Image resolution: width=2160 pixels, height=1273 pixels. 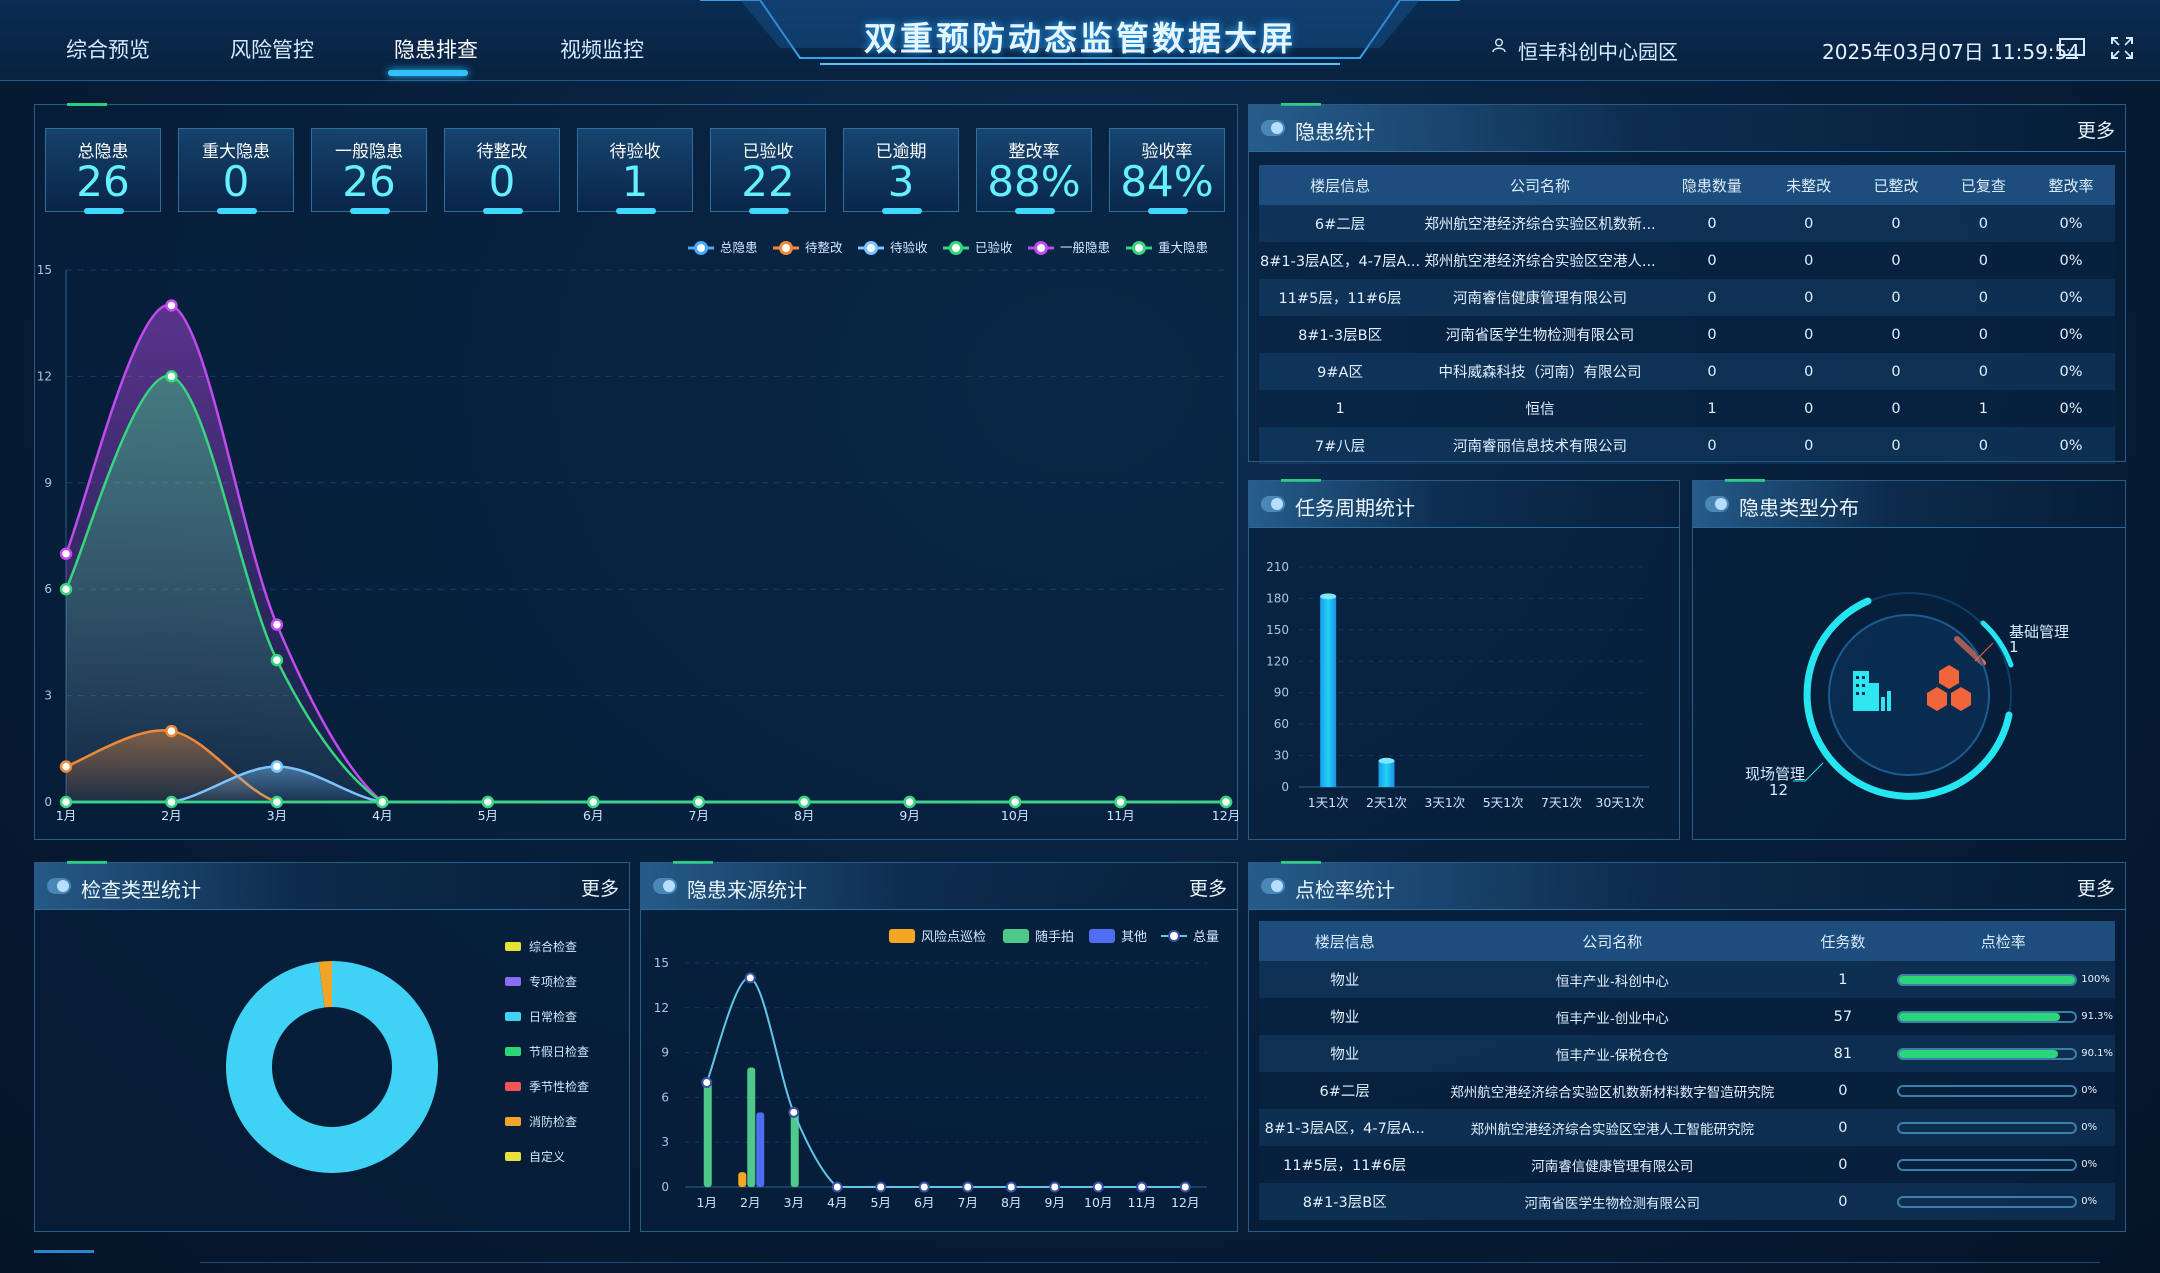 I want to click on column-header: 任务数, so click(x=1843, y=941).